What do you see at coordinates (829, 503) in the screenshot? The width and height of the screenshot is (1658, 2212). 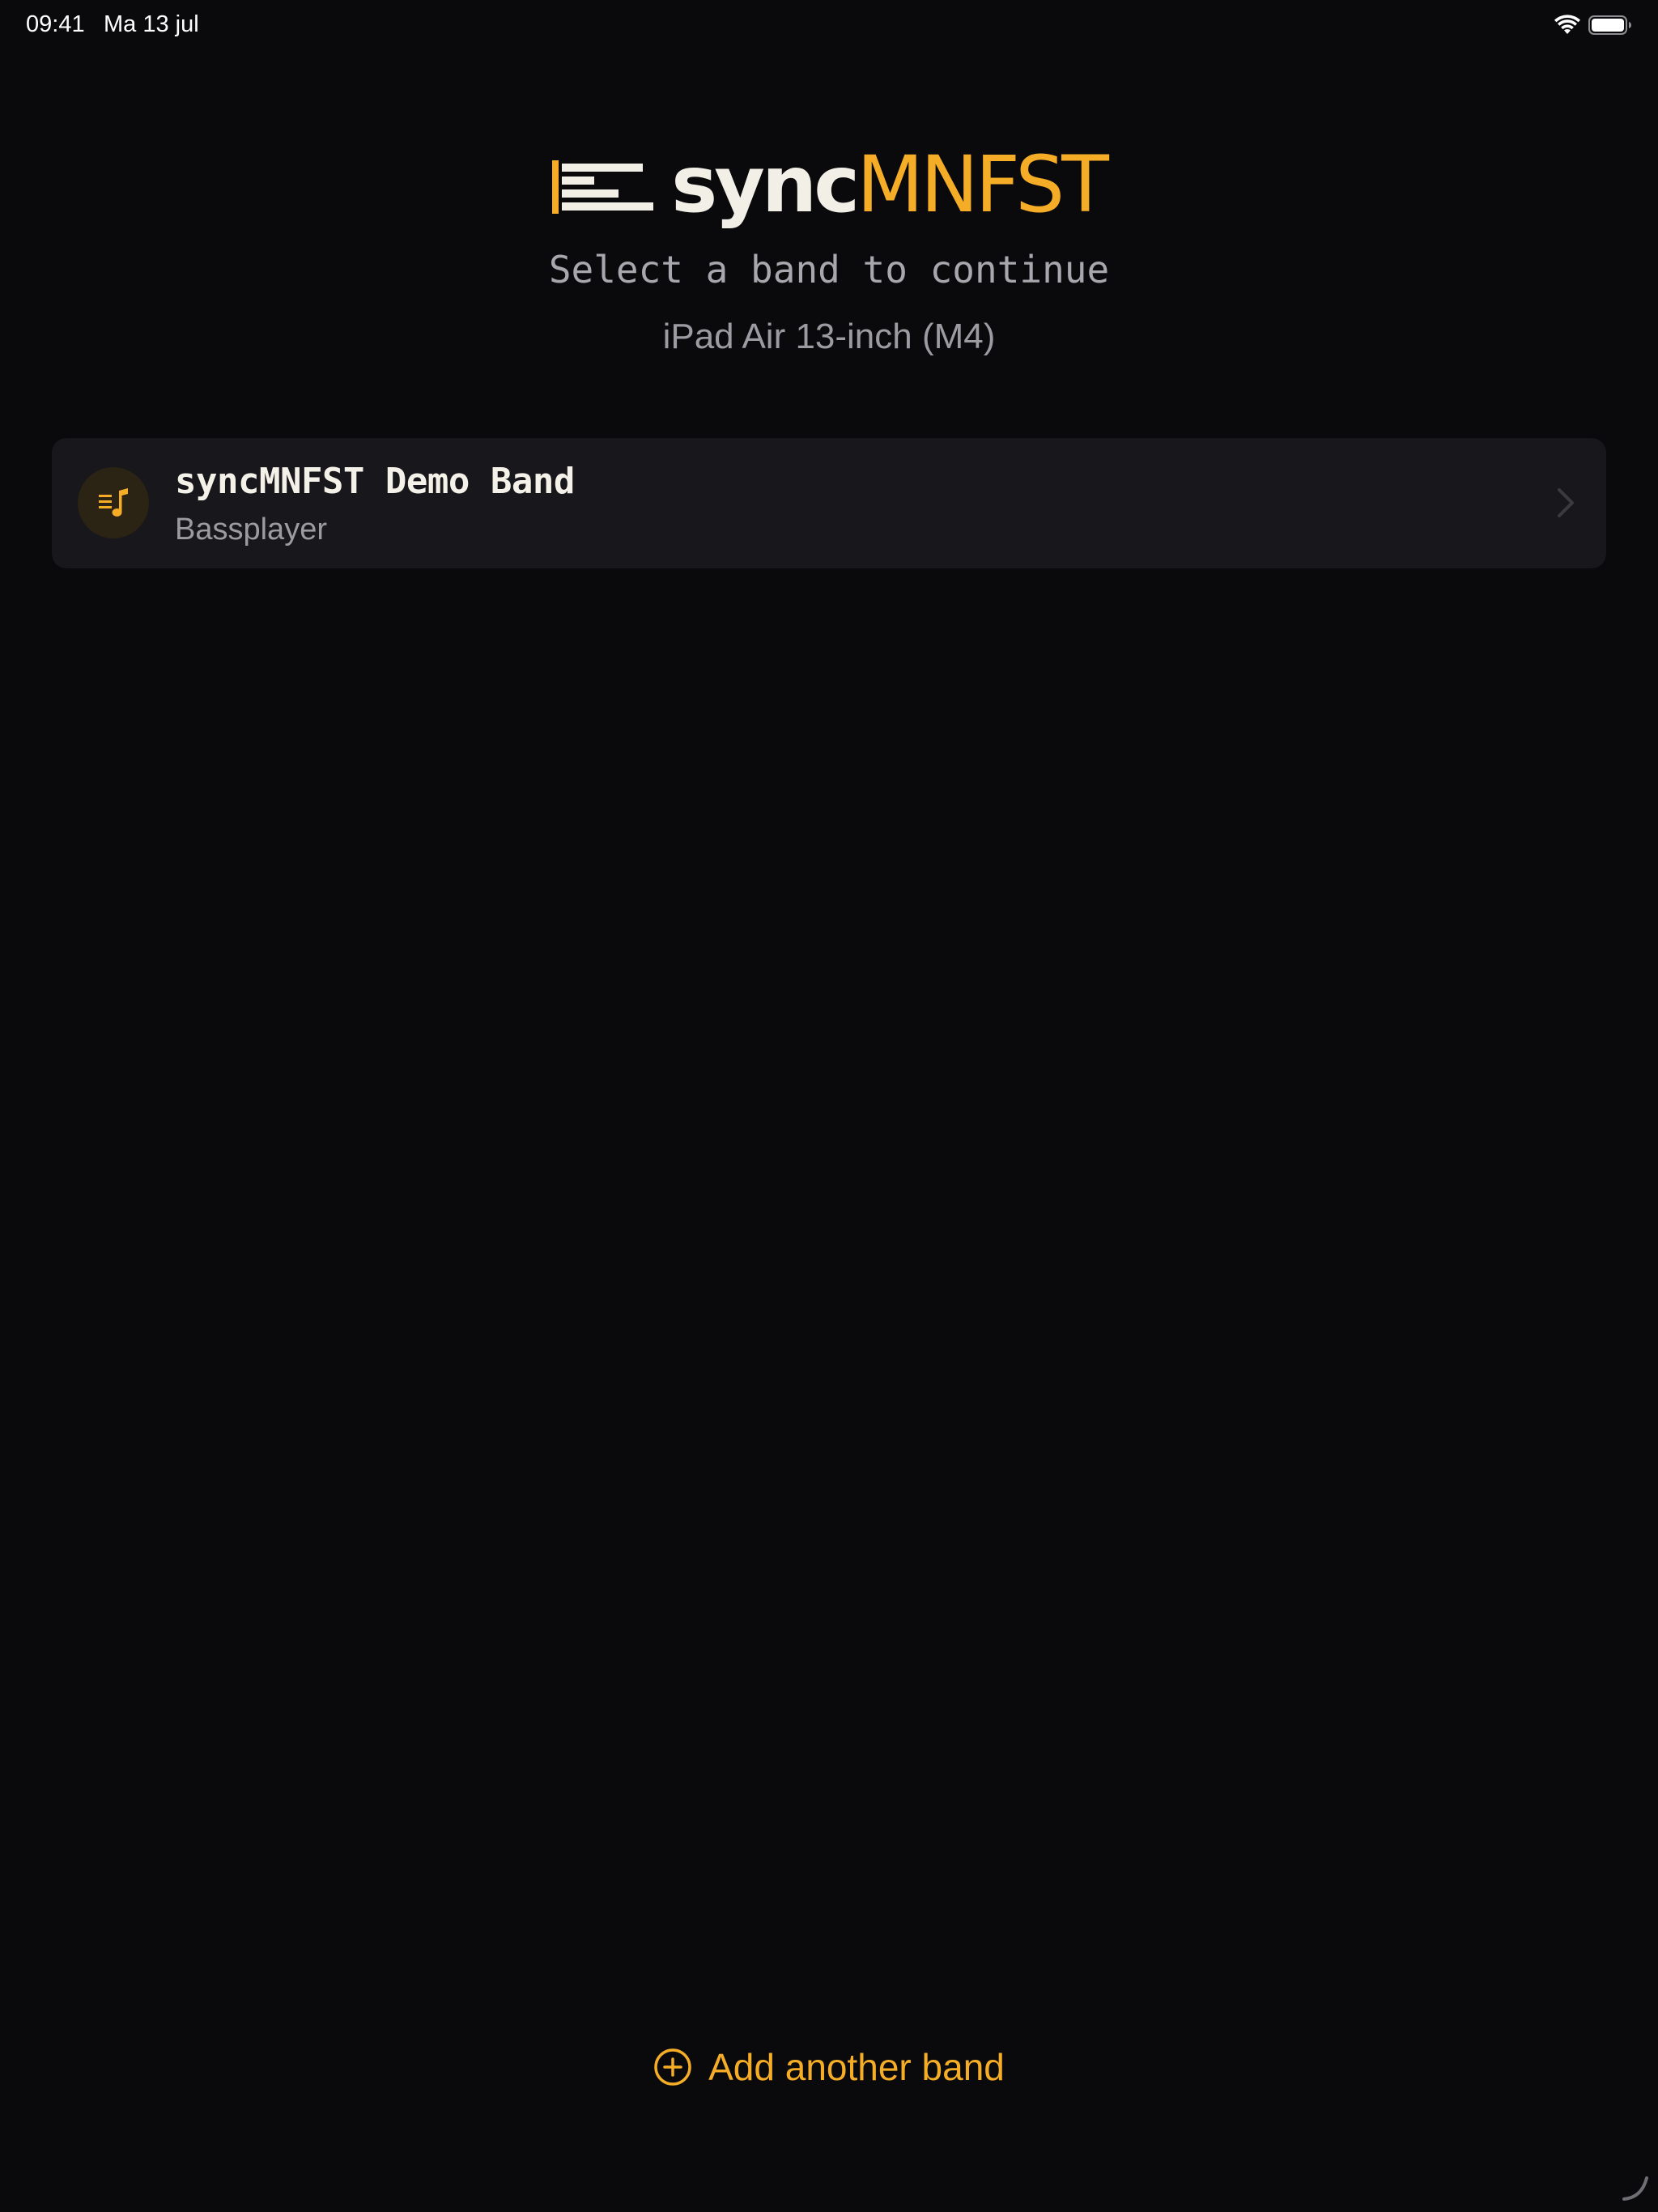 I see `band-list-item: syncMNFST Demo Band Bassplayer` at bounding box center [829, 503].